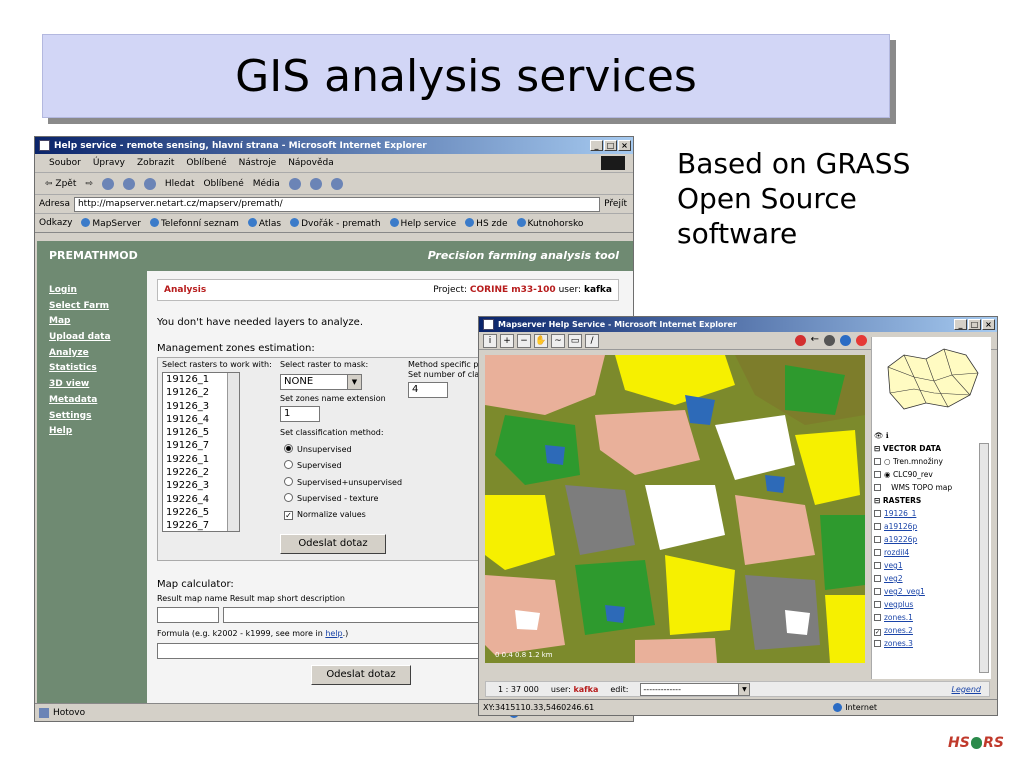 The image size is (1024, 768). I want to click on link-mapserver: MapServer, so click(111, 223).